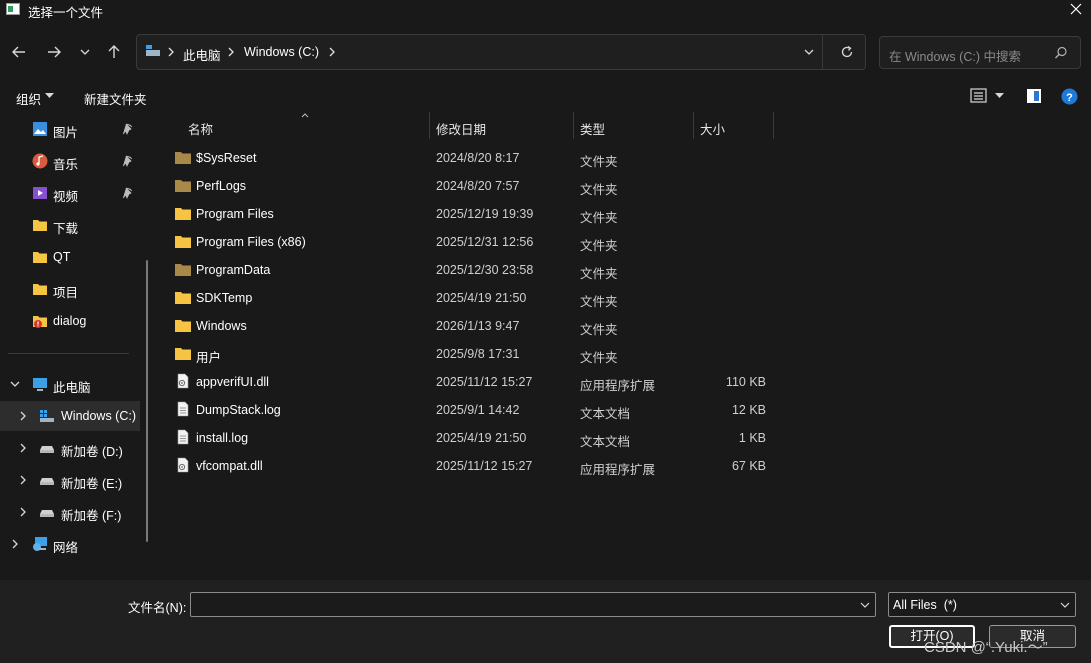  What do you see at coordinates (70, 193) in the screenshot?
I see `sidebar-item-videos: 视频` at bounding box center [70, 193].